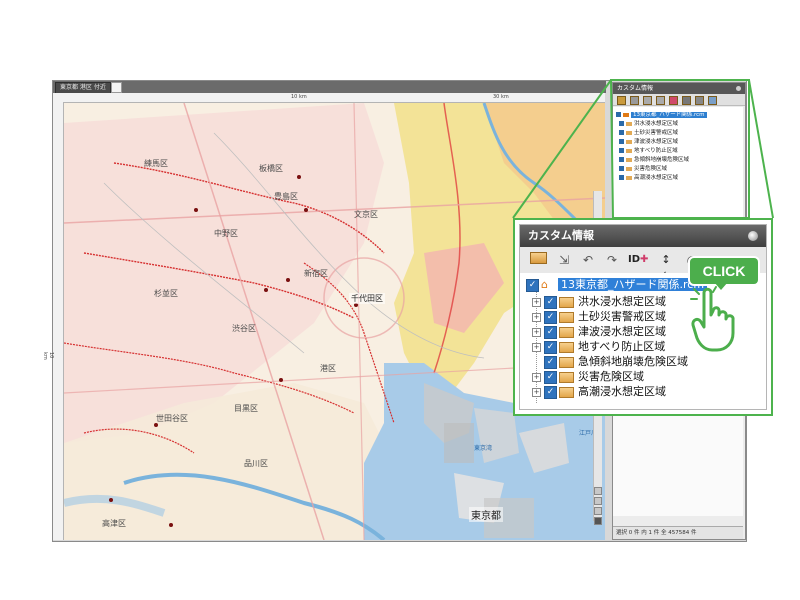 Image resolution: width=800 pixels, height=600 pixels. What do you see at coordinates (666, 267) in the screenshot?
I see `name-label-icon: ↕名` at bounding box center [666, 267].